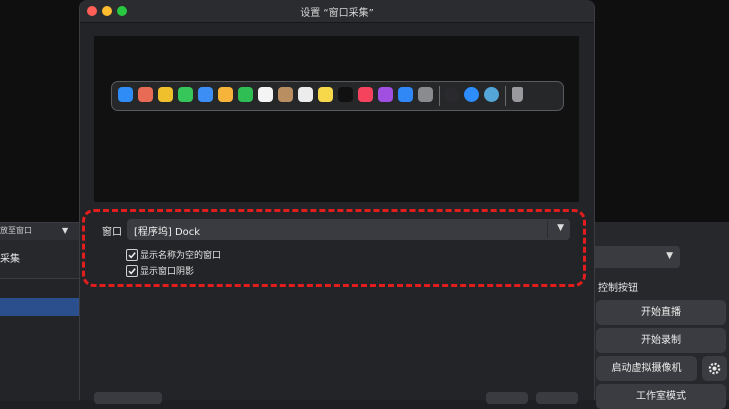 This screenshot has width=729, height=409. I want to click on chrome-icon, so click(165, 94).